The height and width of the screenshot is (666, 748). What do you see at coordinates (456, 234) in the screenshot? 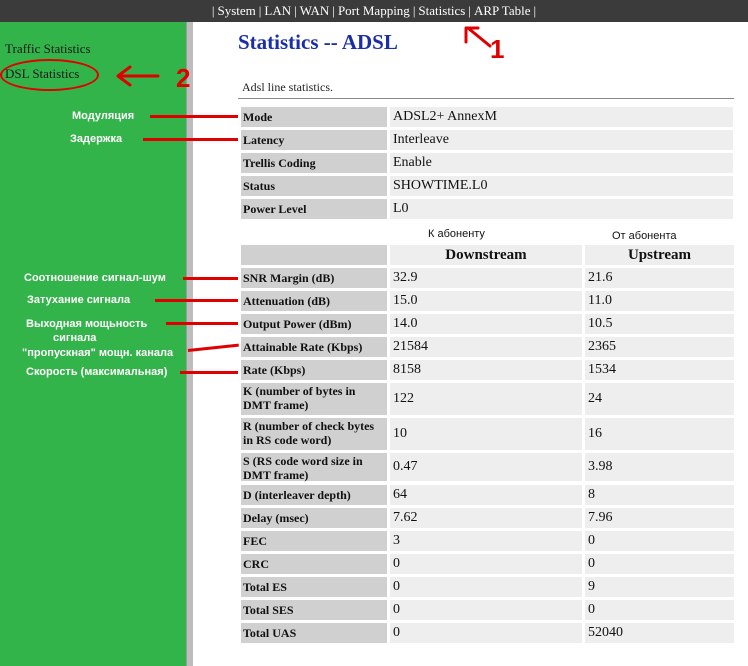
I see `downstream-caption-ru: К абоненту` at bounding box center [456, 234].